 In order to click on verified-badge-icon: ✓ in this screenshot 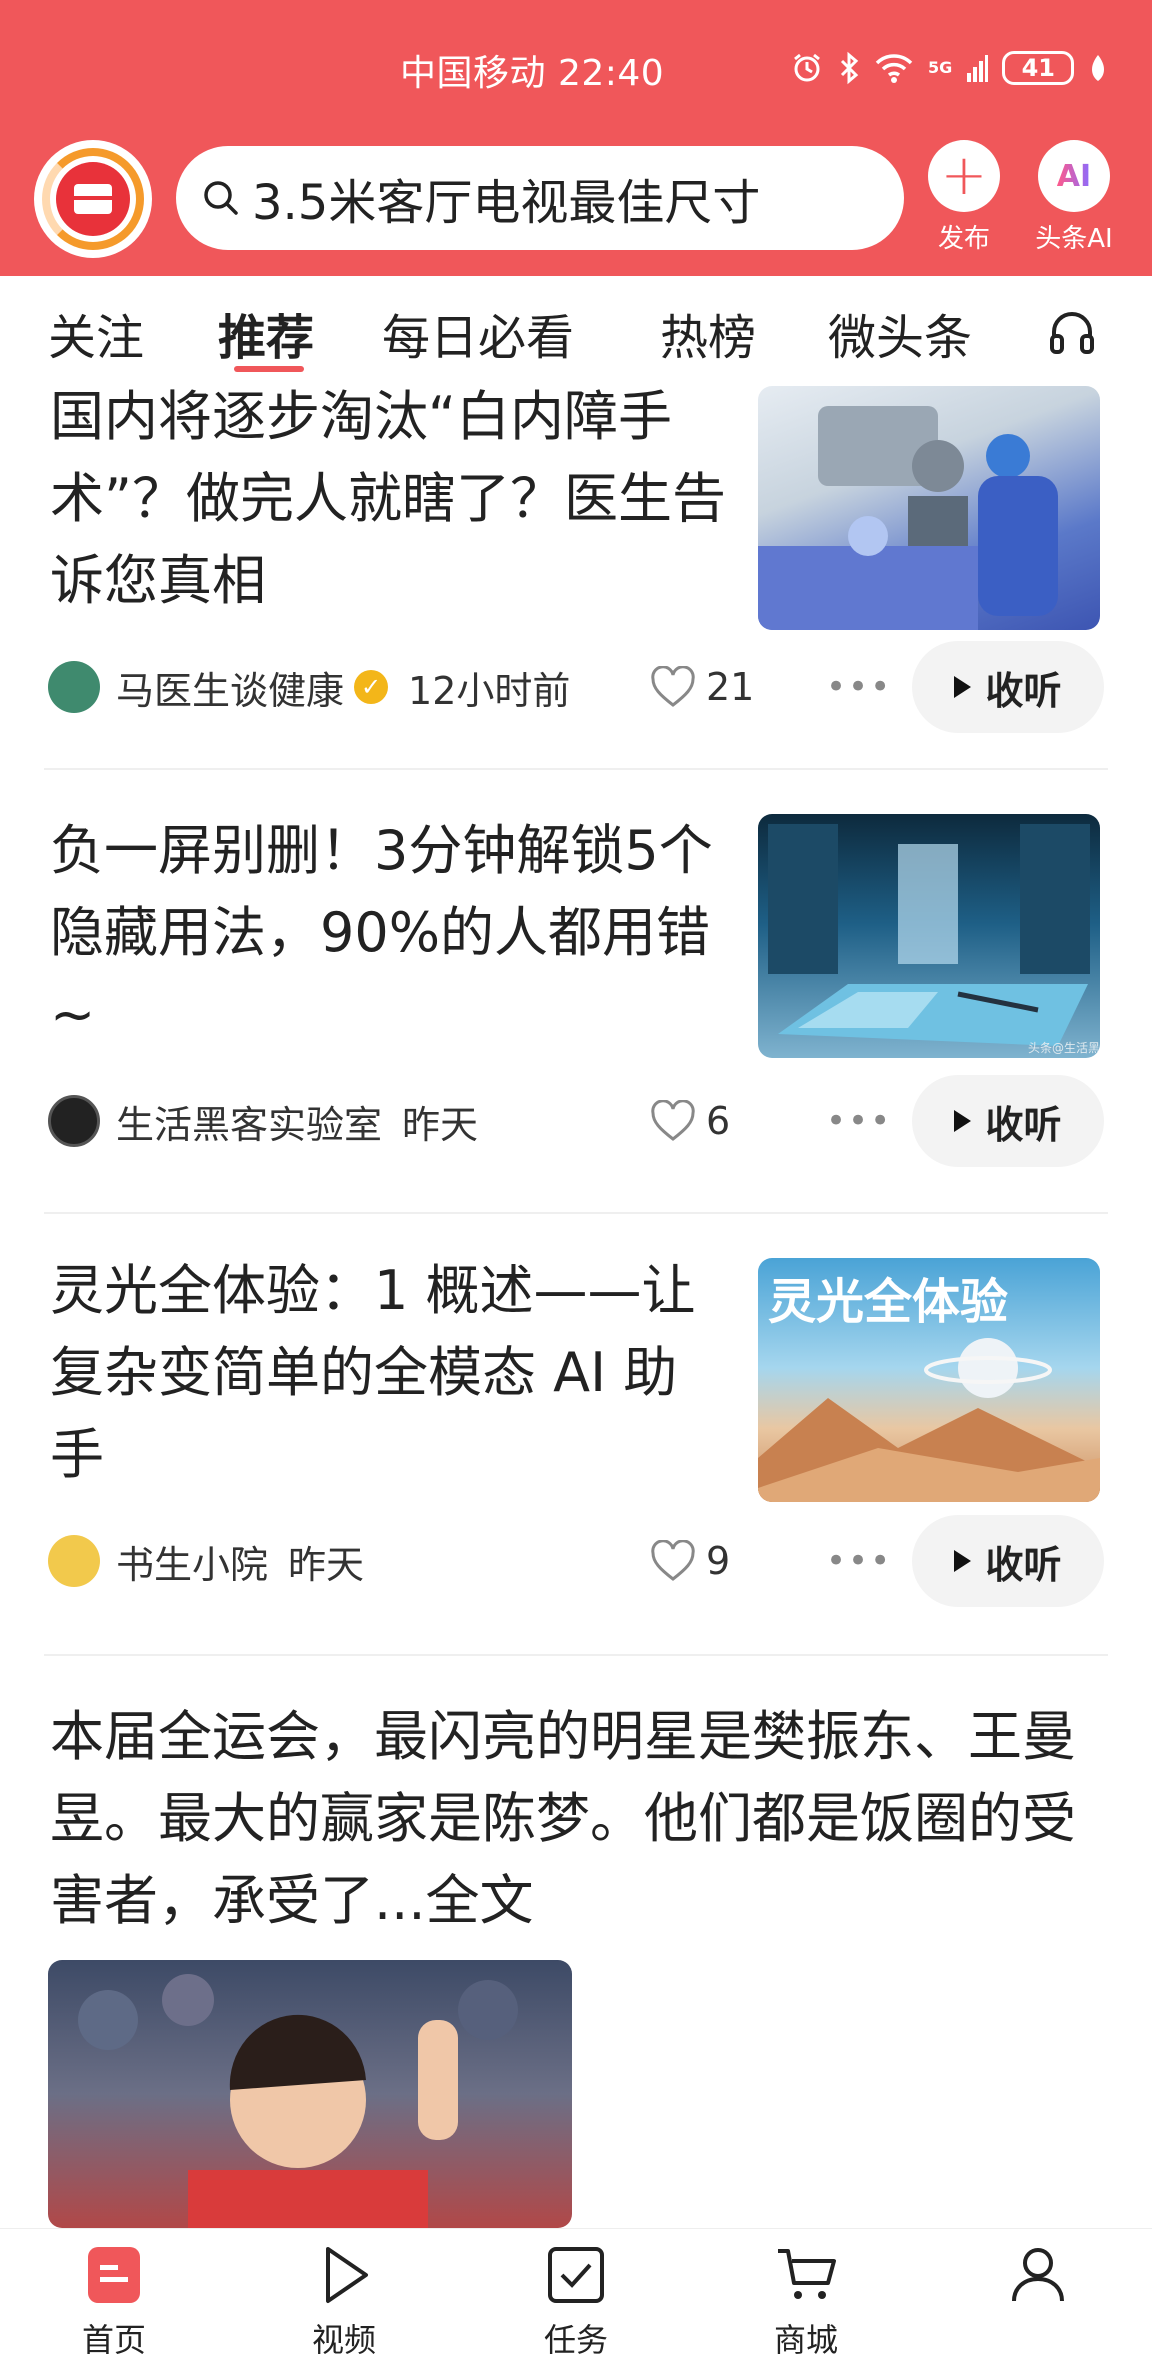, I will do `click(371, 687)`.